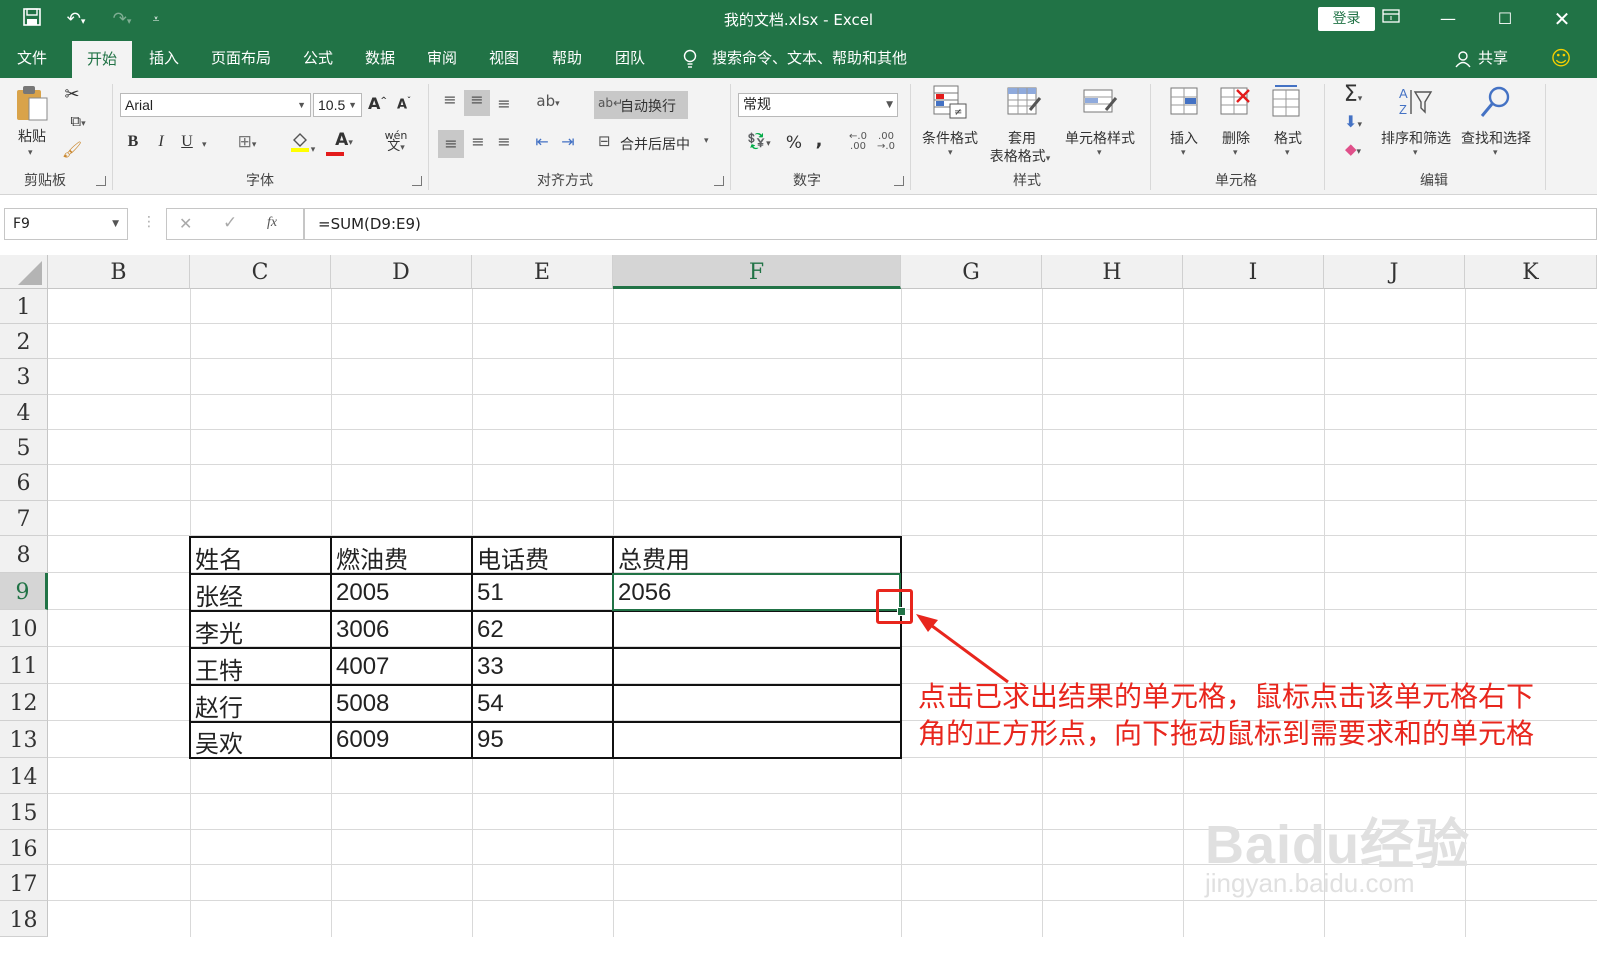 The width and height of the screenshot is (1597, 957). I want to click on table-cell: 王特, so click(219, 668).